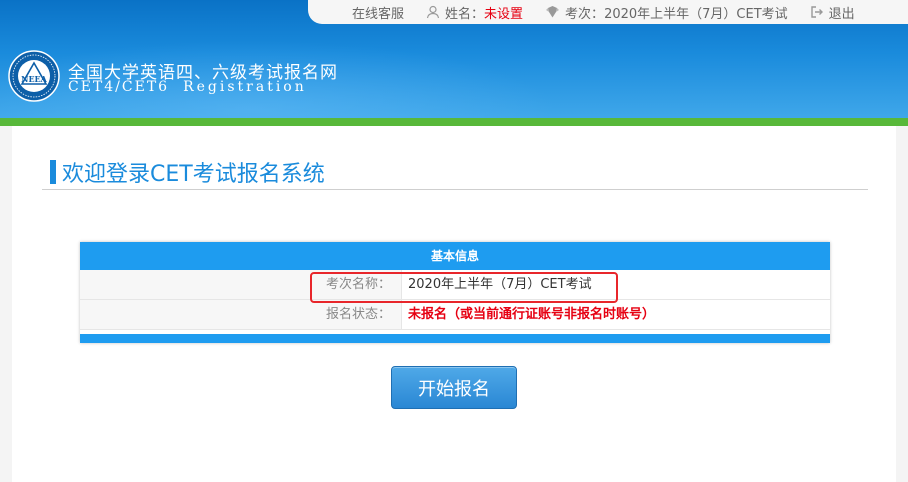  Describe the element at coordinates (455, 256) in the screenshot. I see `basic-info-header: 基本信息` at that location.